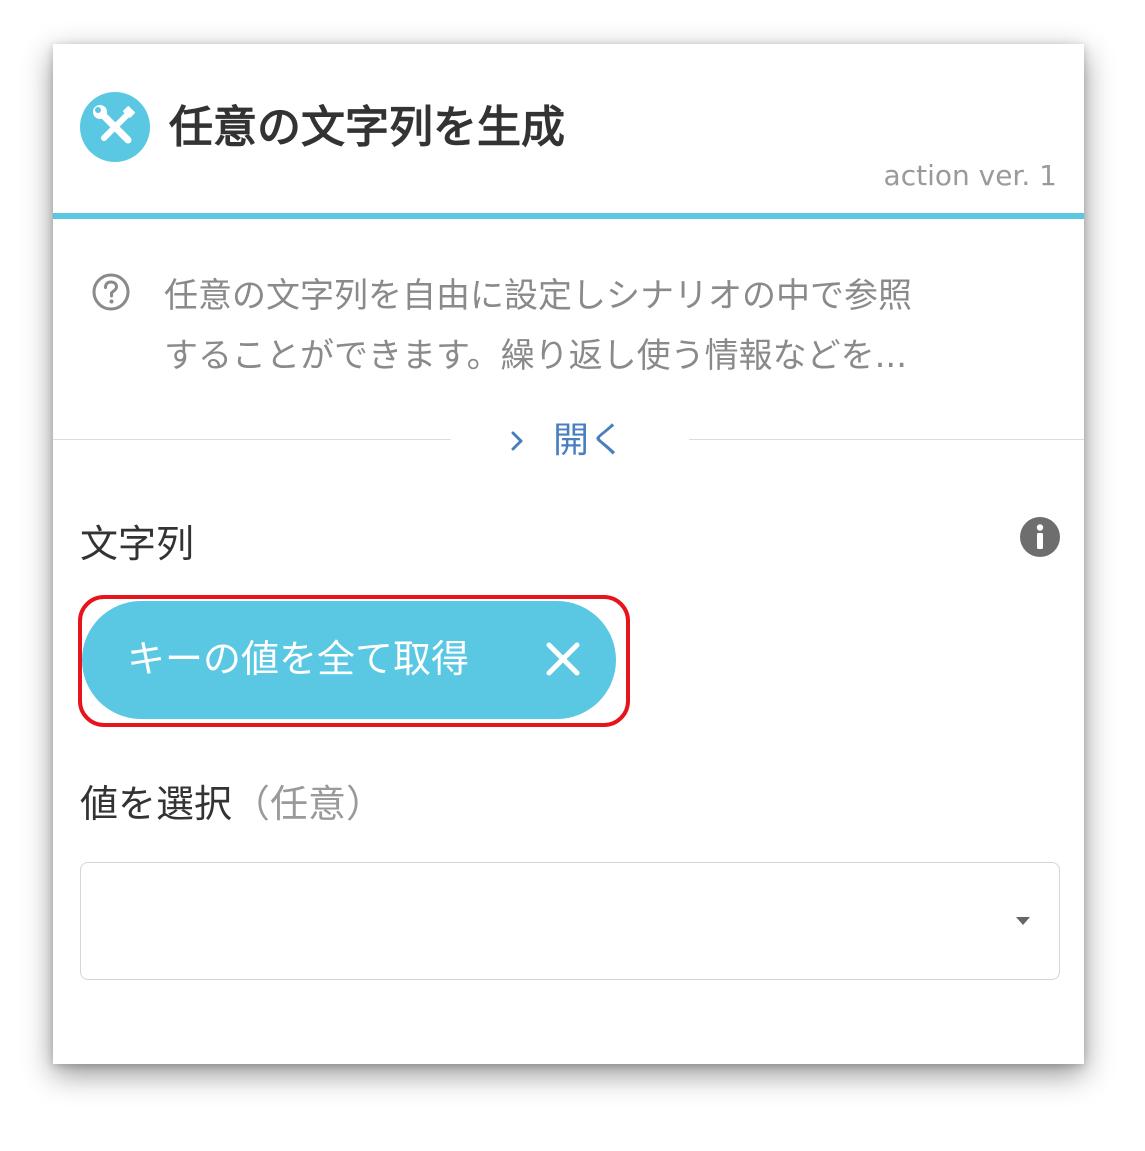  Describe the element at coordinates (308, 804) in the screenshot. I see `select-label-optional: （任意）` at that location.